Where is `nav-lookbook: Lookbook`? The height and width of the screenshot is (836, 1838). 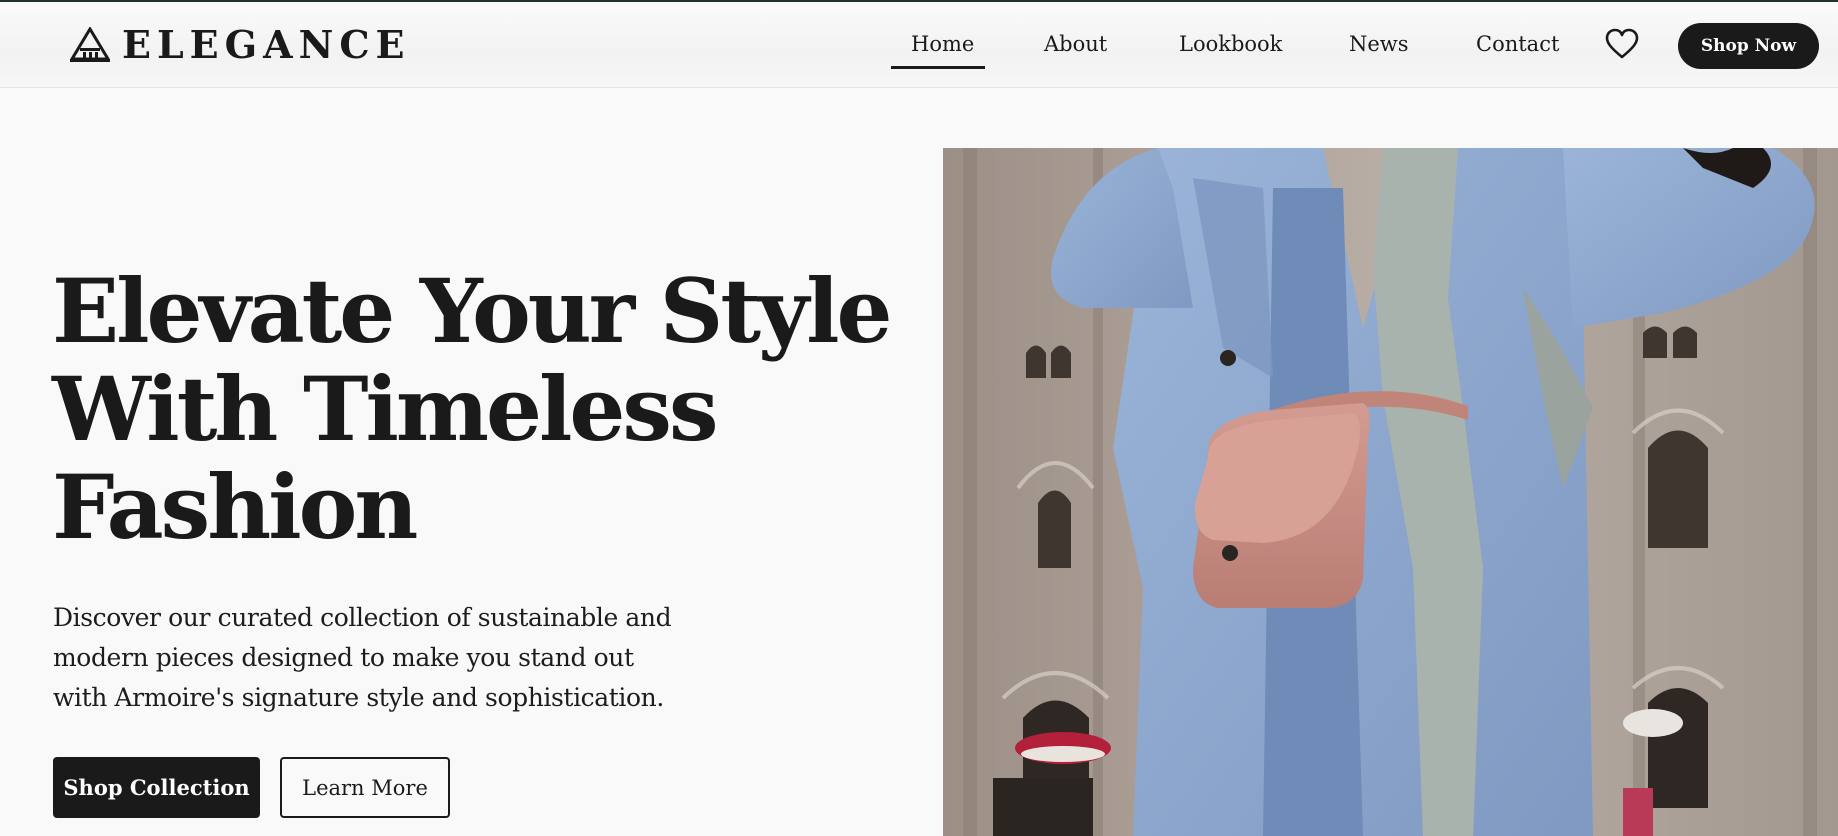 nav-lookbook: Lookbook is located at coordinates (1230, 44).